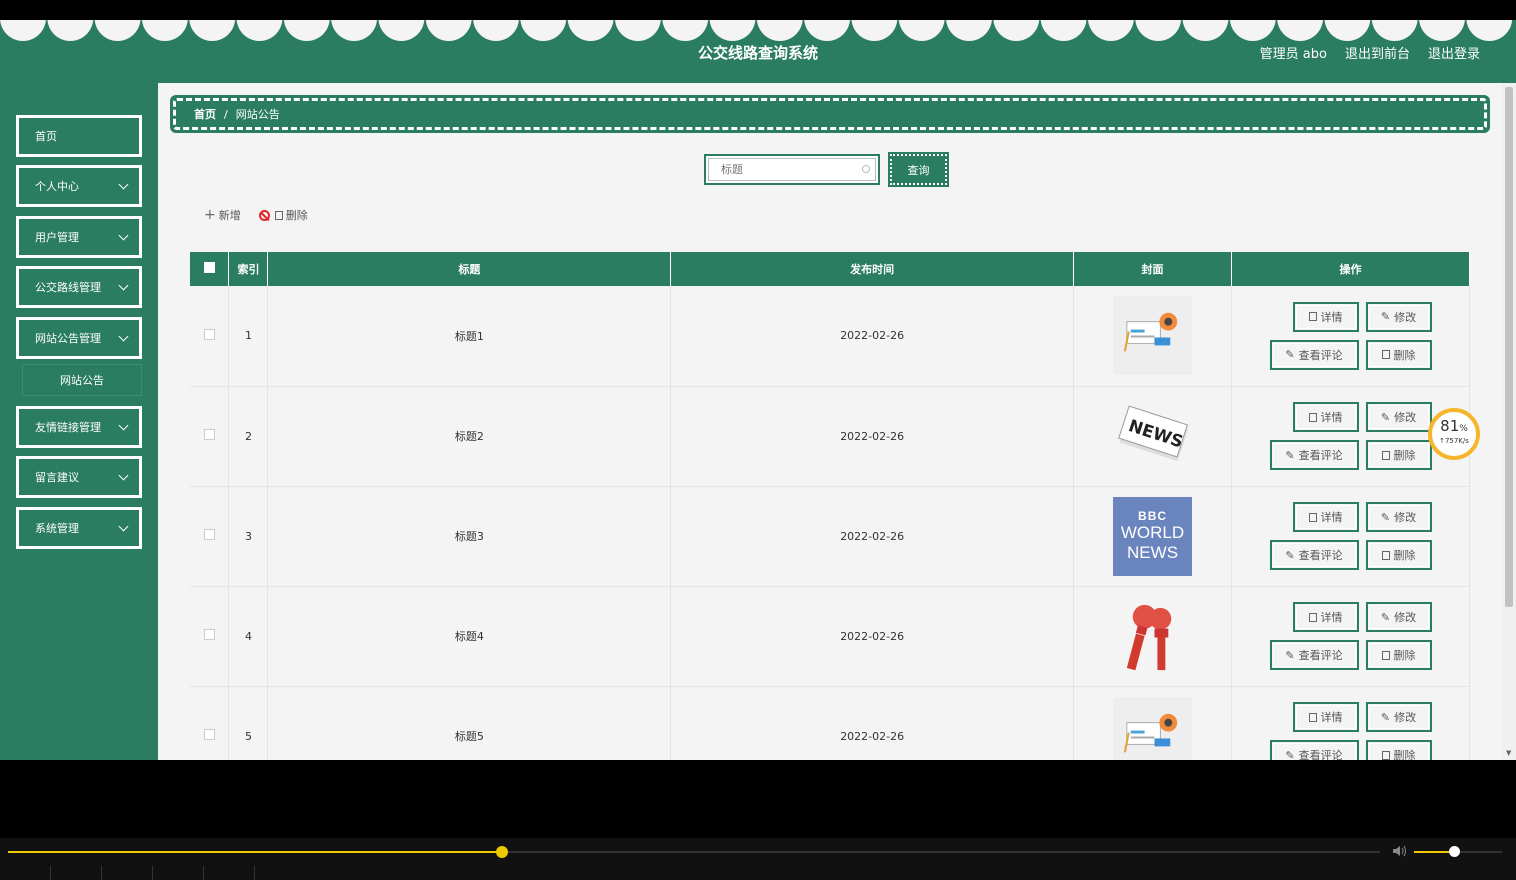 This screenshot has height=880, width=1516. I want to click on sidebar-item-user-management: 用户管理, so click(79, 237).